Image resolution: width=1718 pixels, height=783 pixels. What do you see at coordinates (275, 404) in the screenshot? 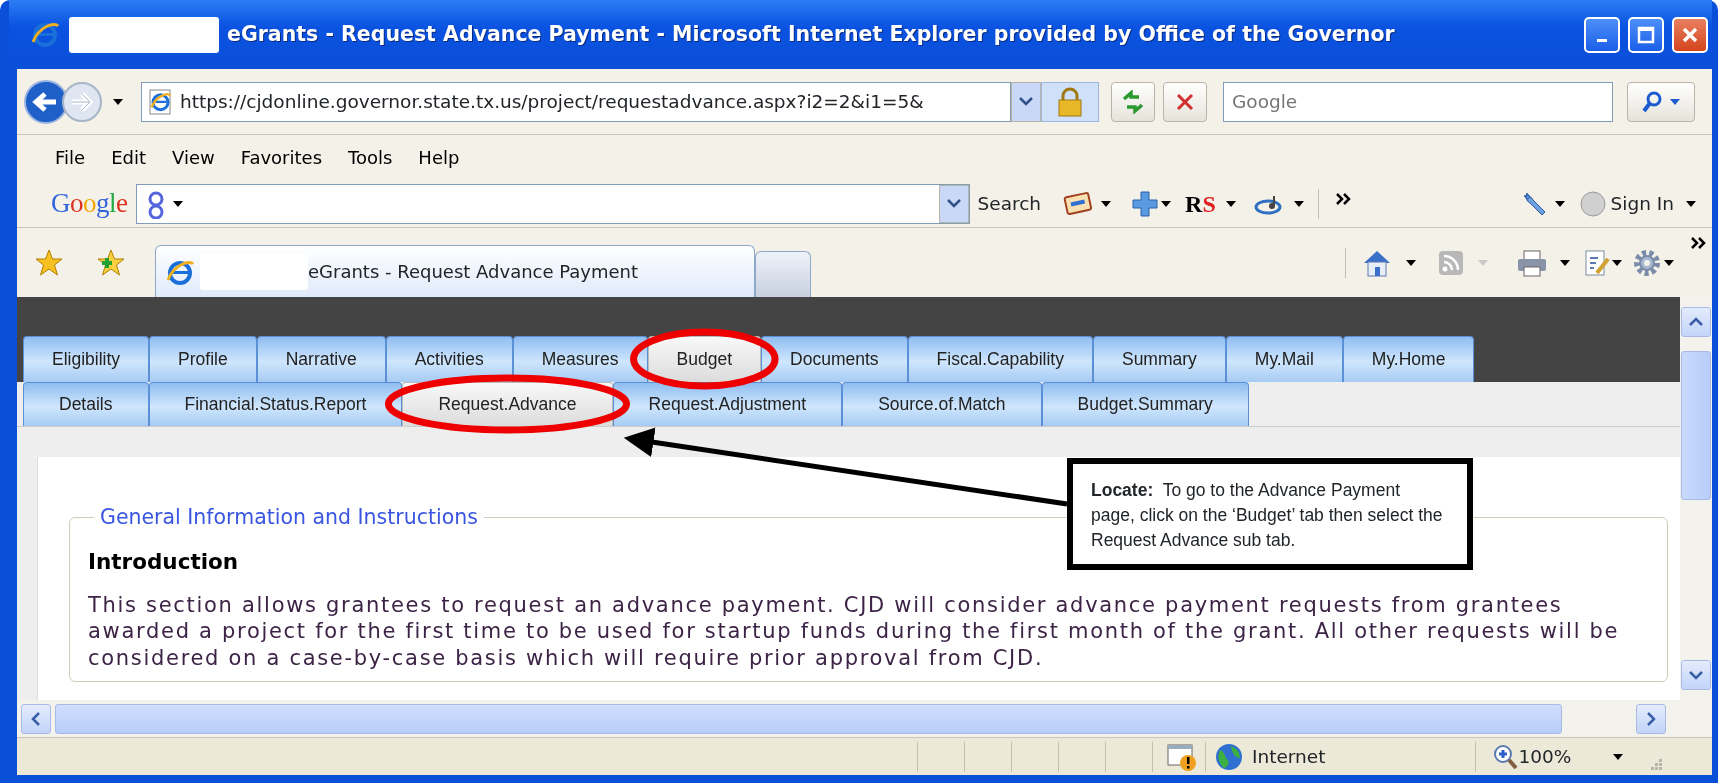
I see `sub-tab: Financial.Status.Report` at bounding box center [275, 404].